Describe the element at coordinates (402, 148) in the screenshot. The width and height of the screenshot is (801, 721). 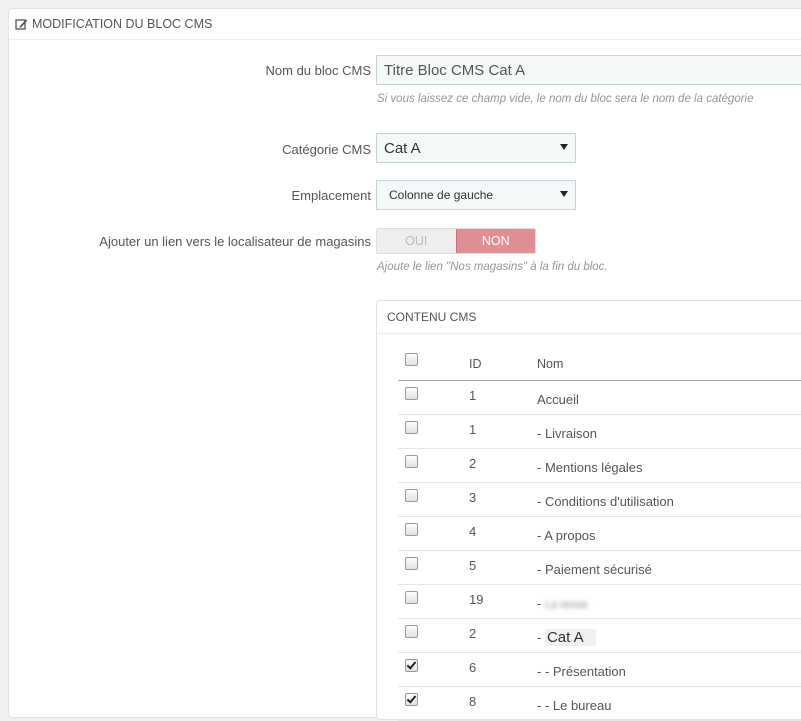
I see `category-selected-value: Cat A` at that location.